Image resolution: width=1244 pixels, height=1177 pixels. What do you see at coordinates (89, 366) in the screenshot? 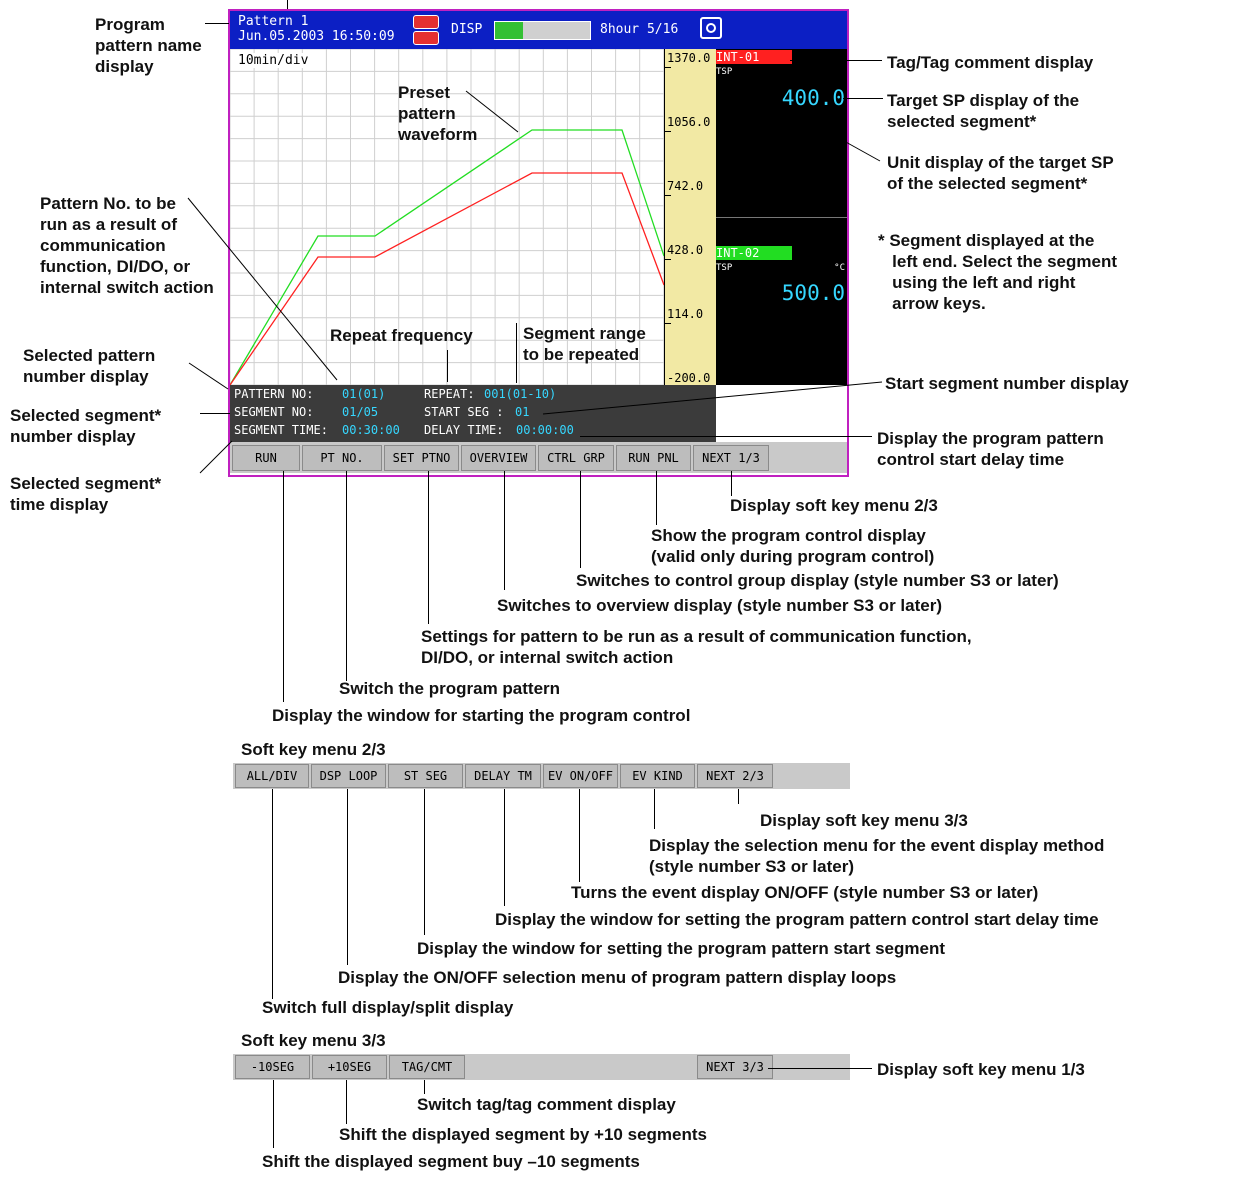
I see `ann-selected-pattern-no: Selected pattern number display` at bounding box center [89, 366].